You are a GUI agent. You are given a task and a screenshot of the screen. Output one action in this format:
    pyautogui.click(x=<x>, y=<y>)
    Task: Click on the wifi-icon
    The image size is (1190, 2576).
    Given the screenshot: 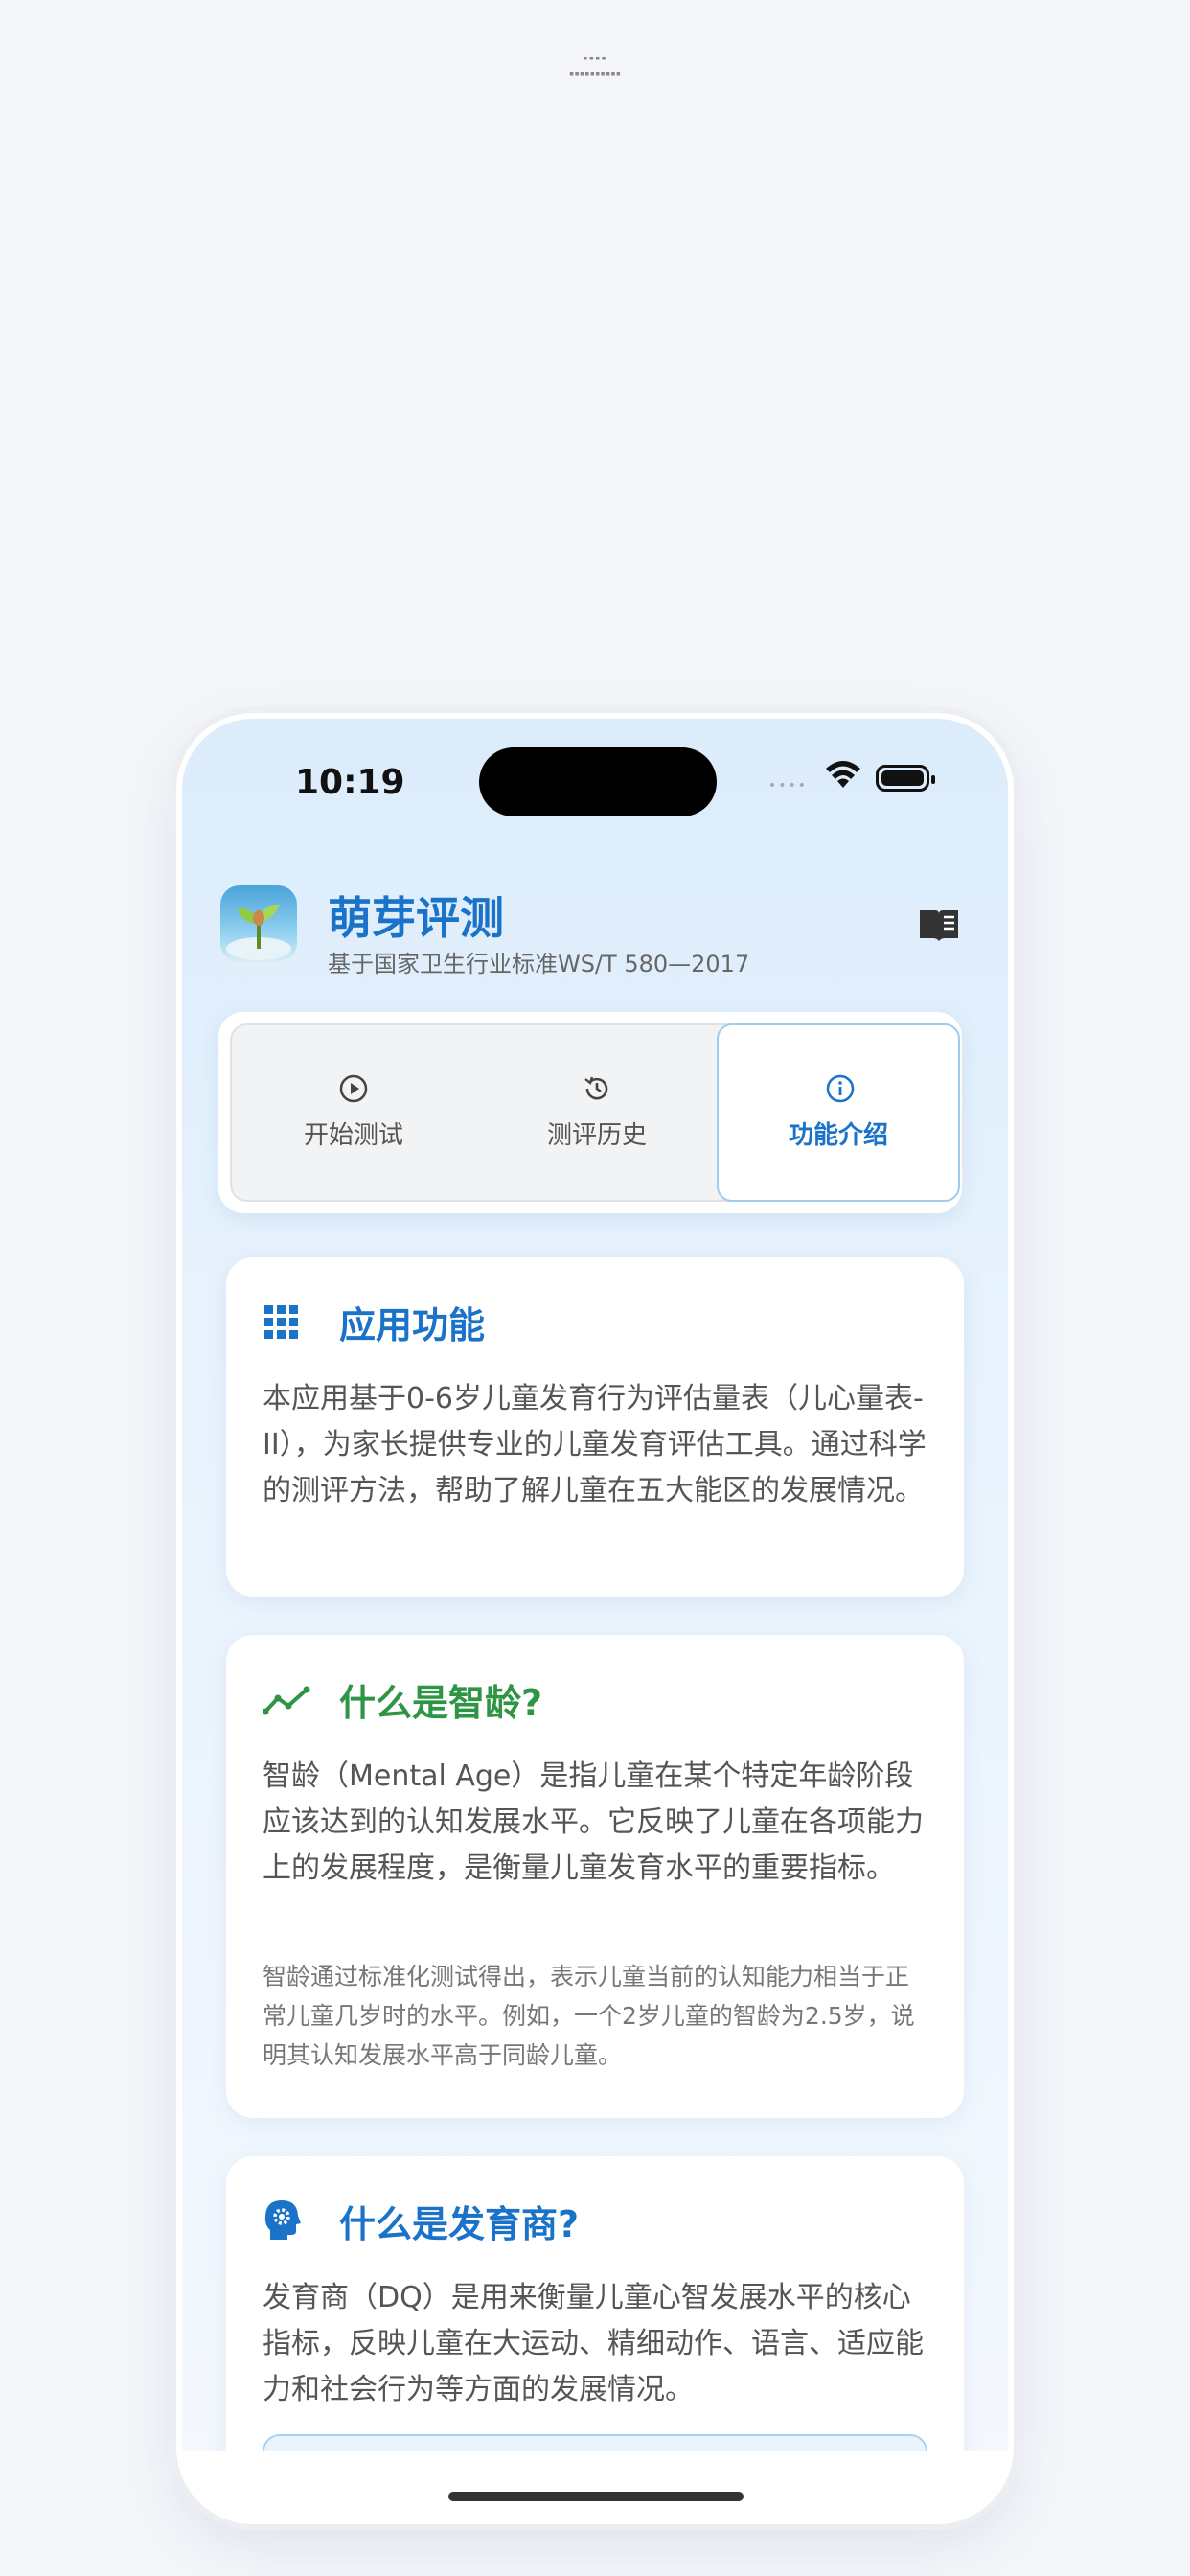 What is the action you would take?
    pyautogui.click(x=843, y=774)
    